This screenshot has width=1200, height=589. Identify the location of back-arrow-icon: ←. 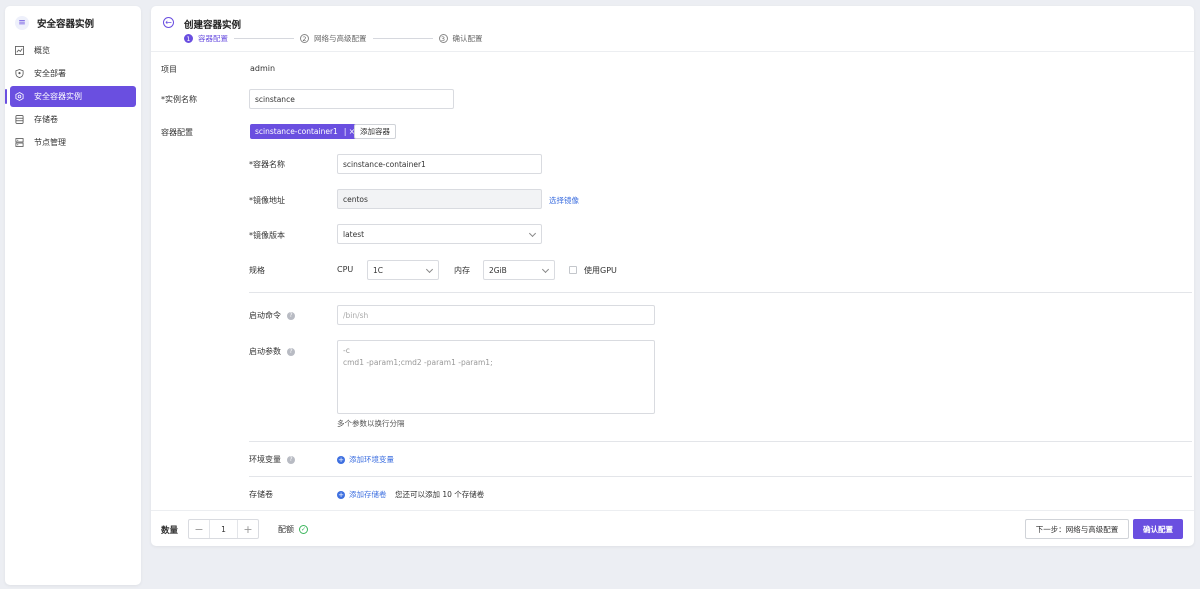
(168, 22).